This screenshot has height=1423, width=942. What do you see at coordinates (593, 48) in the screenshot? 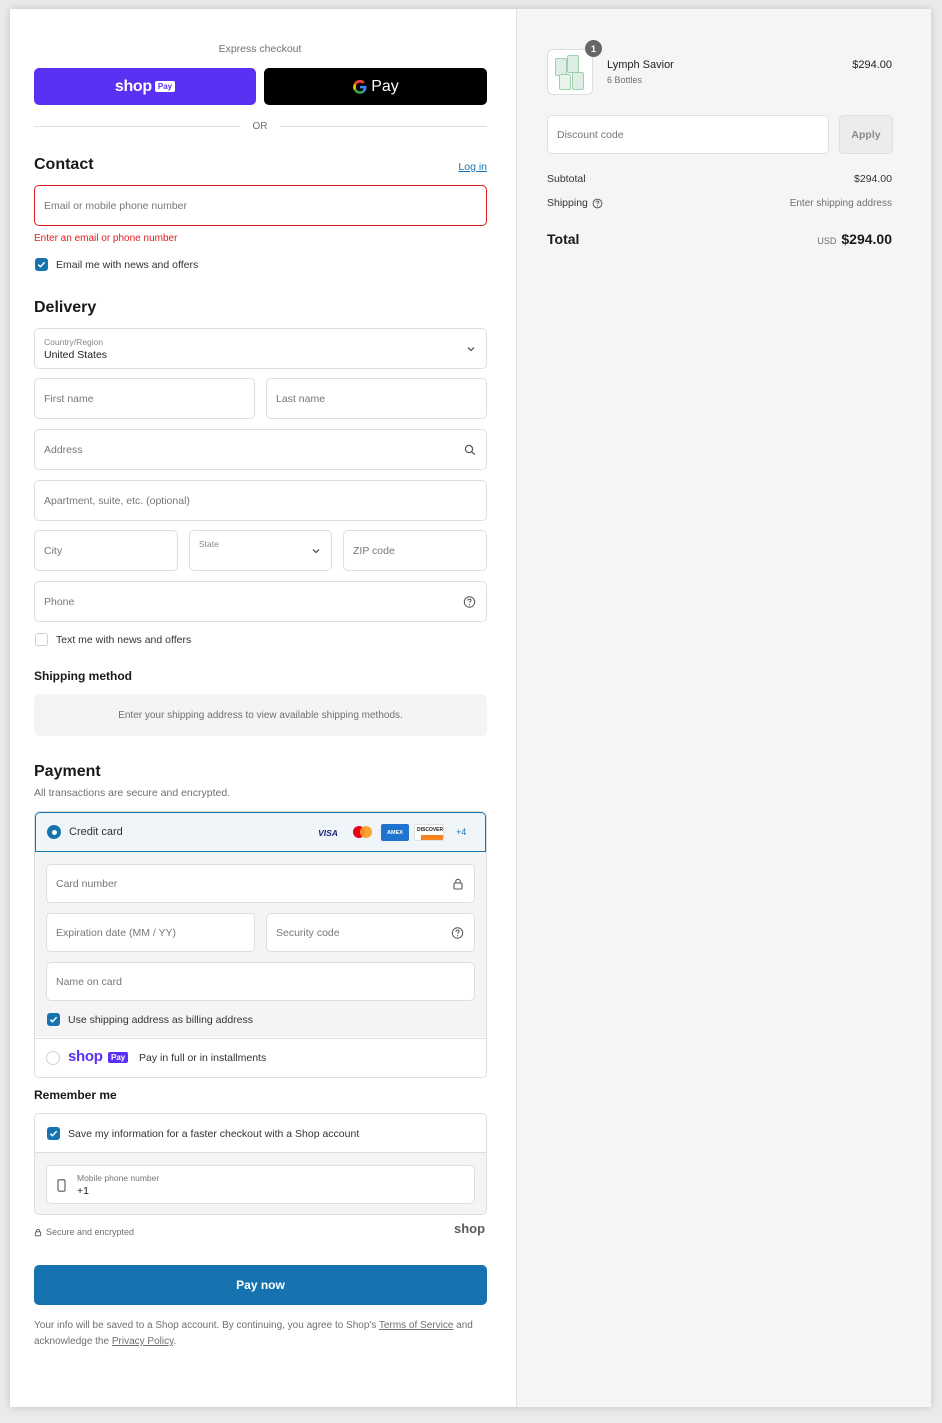
I see `quantity-badge: 1` at bounding box center [593, 48].